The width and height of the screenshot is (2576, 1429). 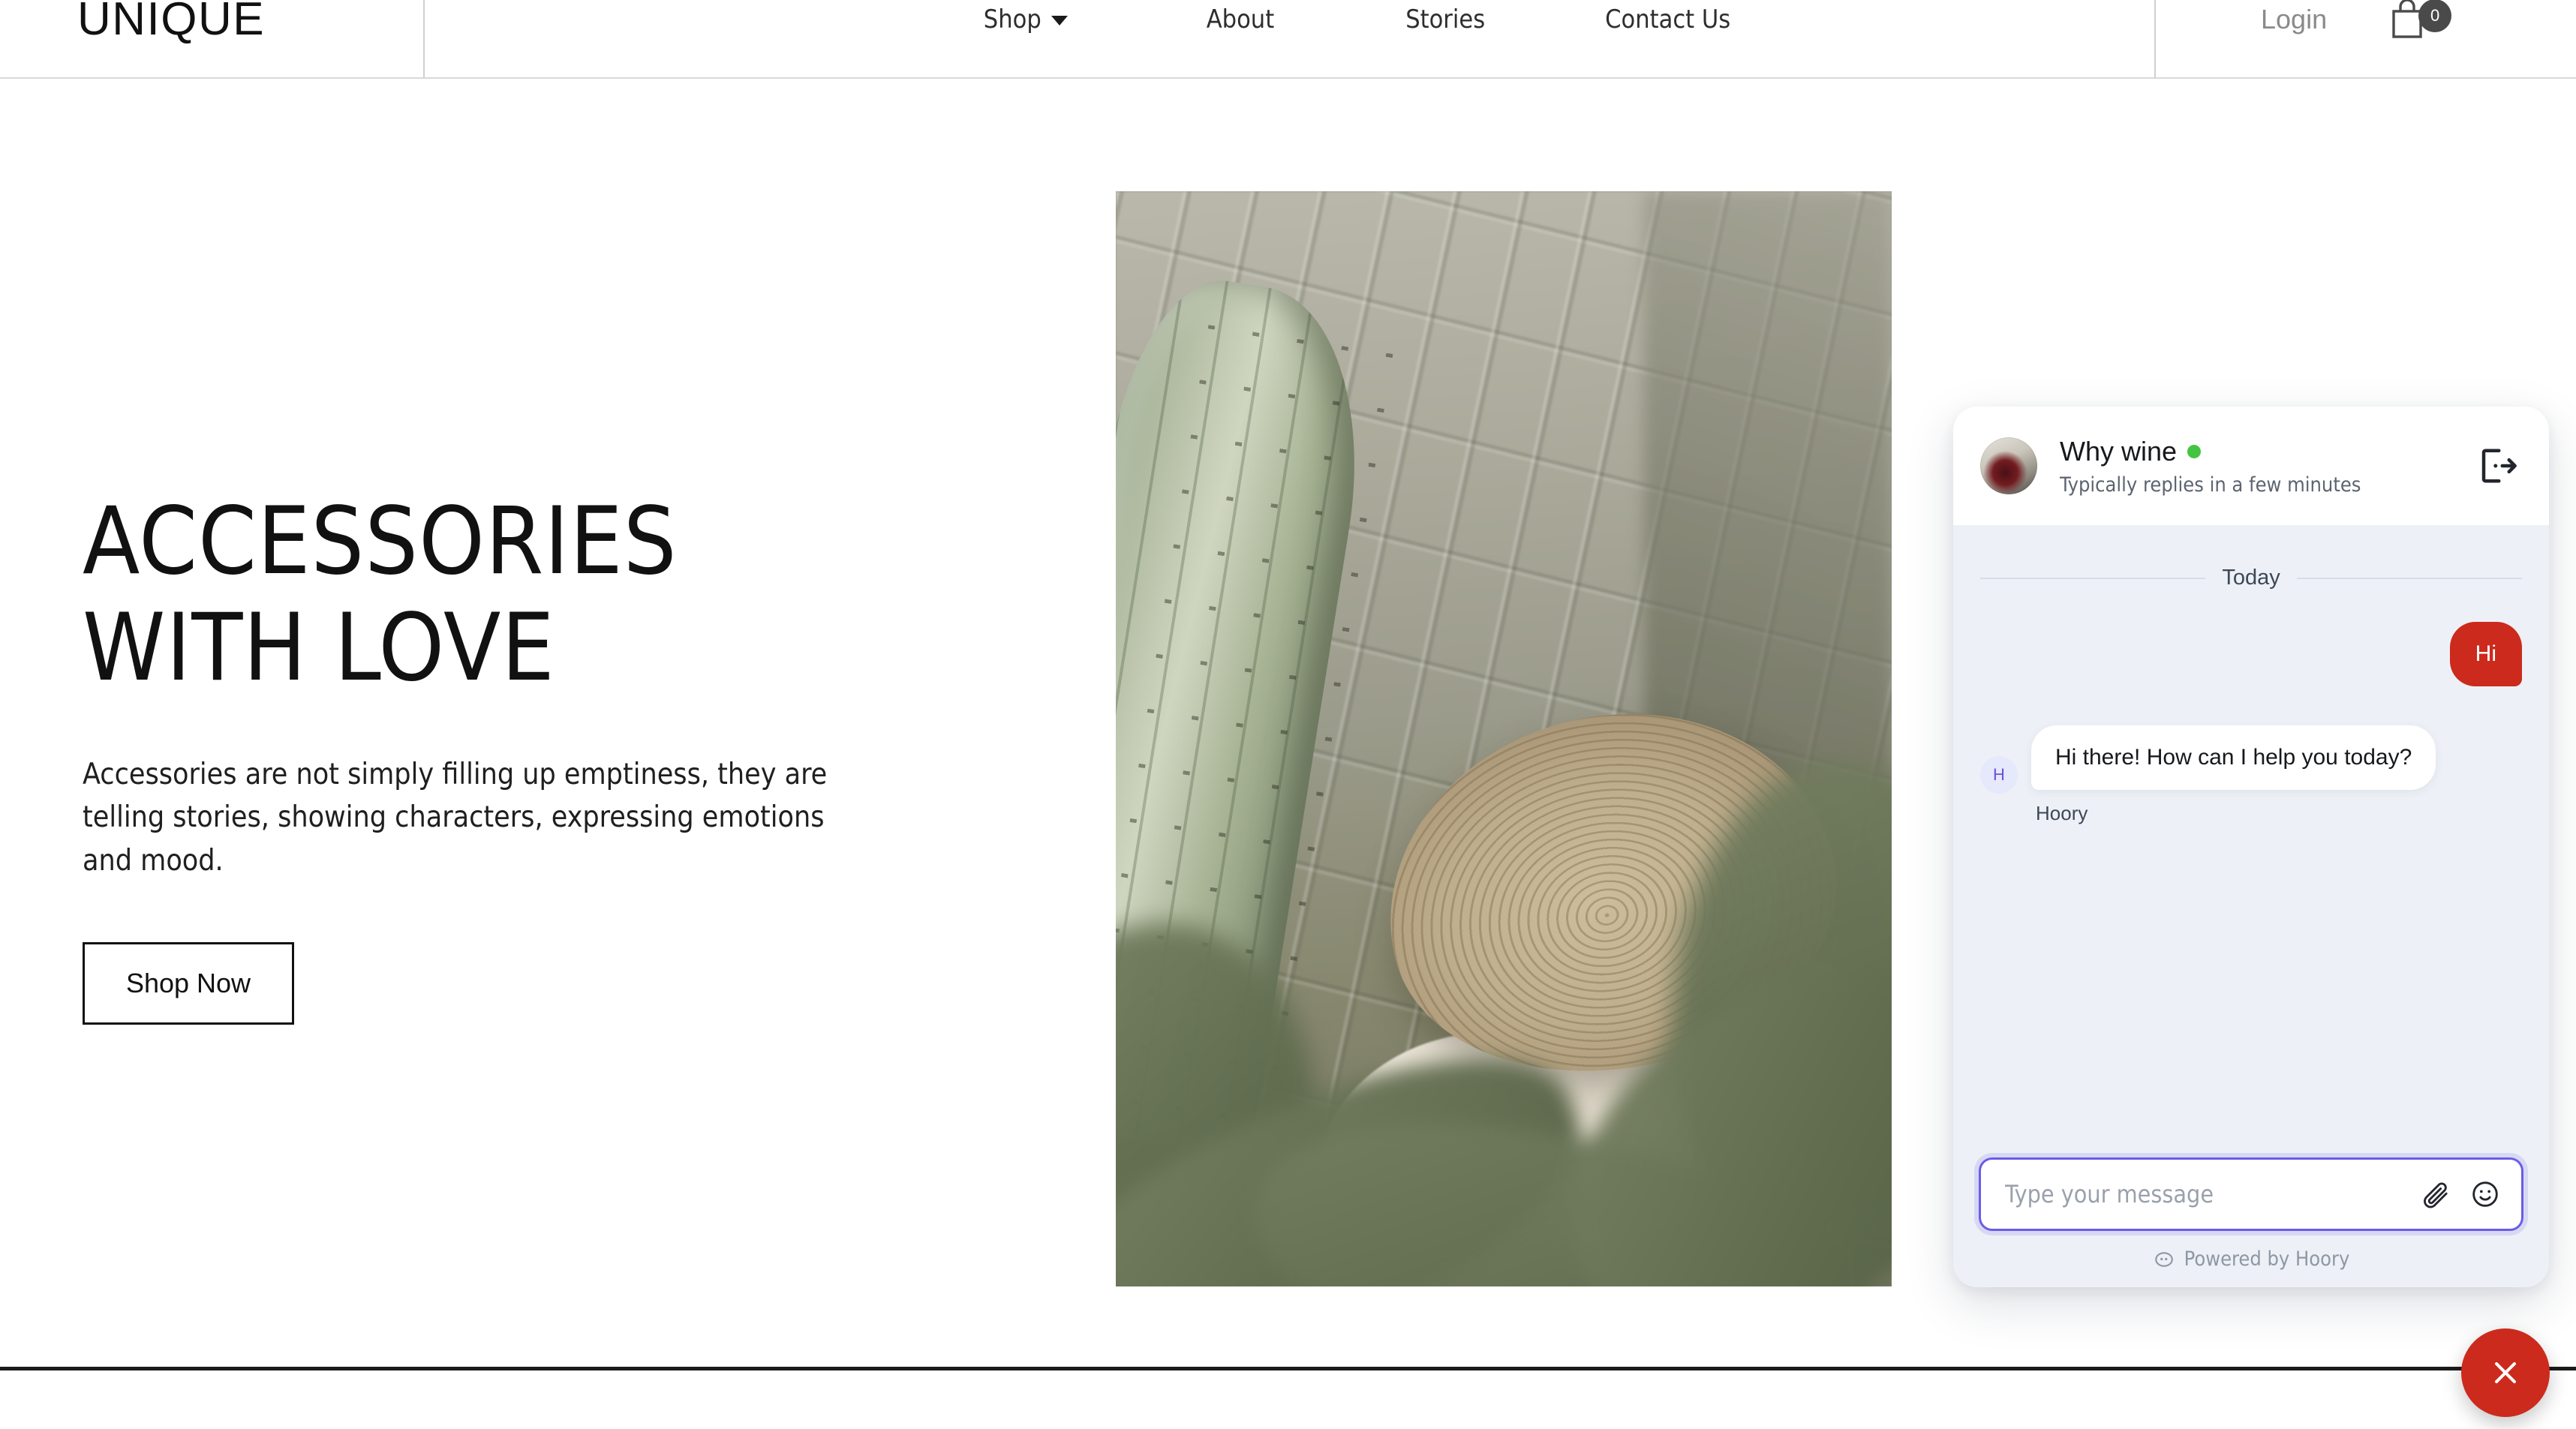 What do you see at coordinates (2497, 466) in the screenshot?
I see `exit-door-icon` at bounding box center [2497, 466].